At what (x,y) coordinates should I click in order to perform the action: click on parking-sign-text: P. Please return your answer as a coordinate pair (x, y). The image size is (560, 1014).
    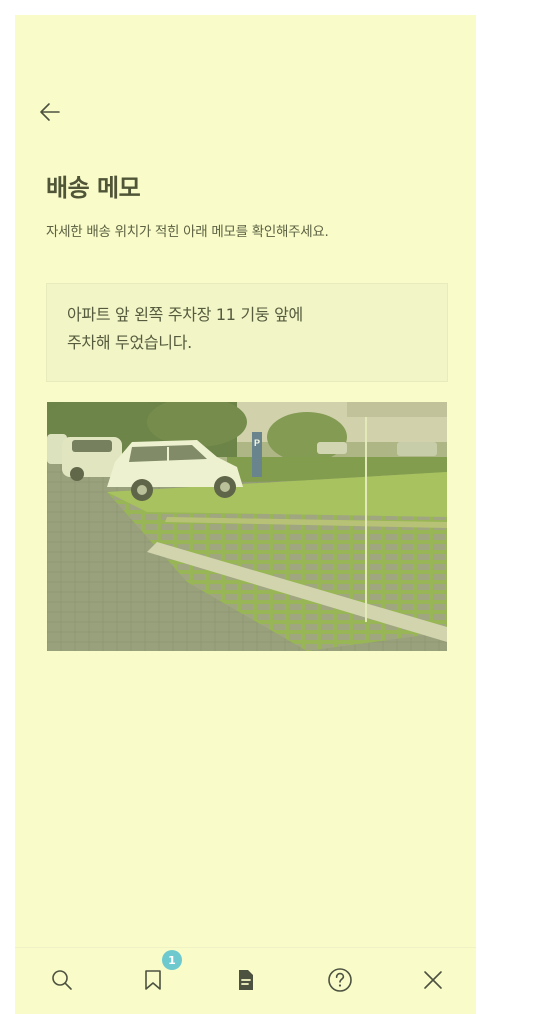
    Looking at the image, I should click on (257, 443).